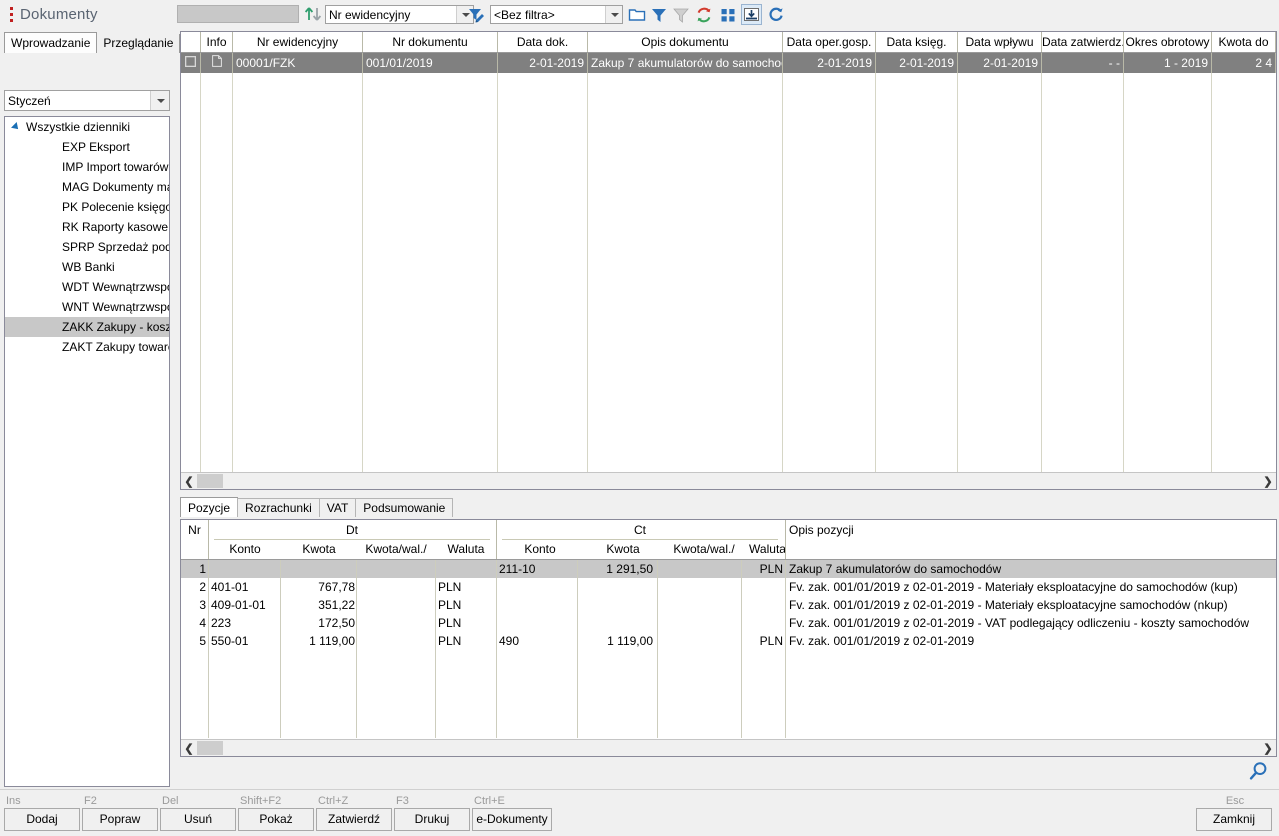  I want to click on search-input, so click(238, 14).